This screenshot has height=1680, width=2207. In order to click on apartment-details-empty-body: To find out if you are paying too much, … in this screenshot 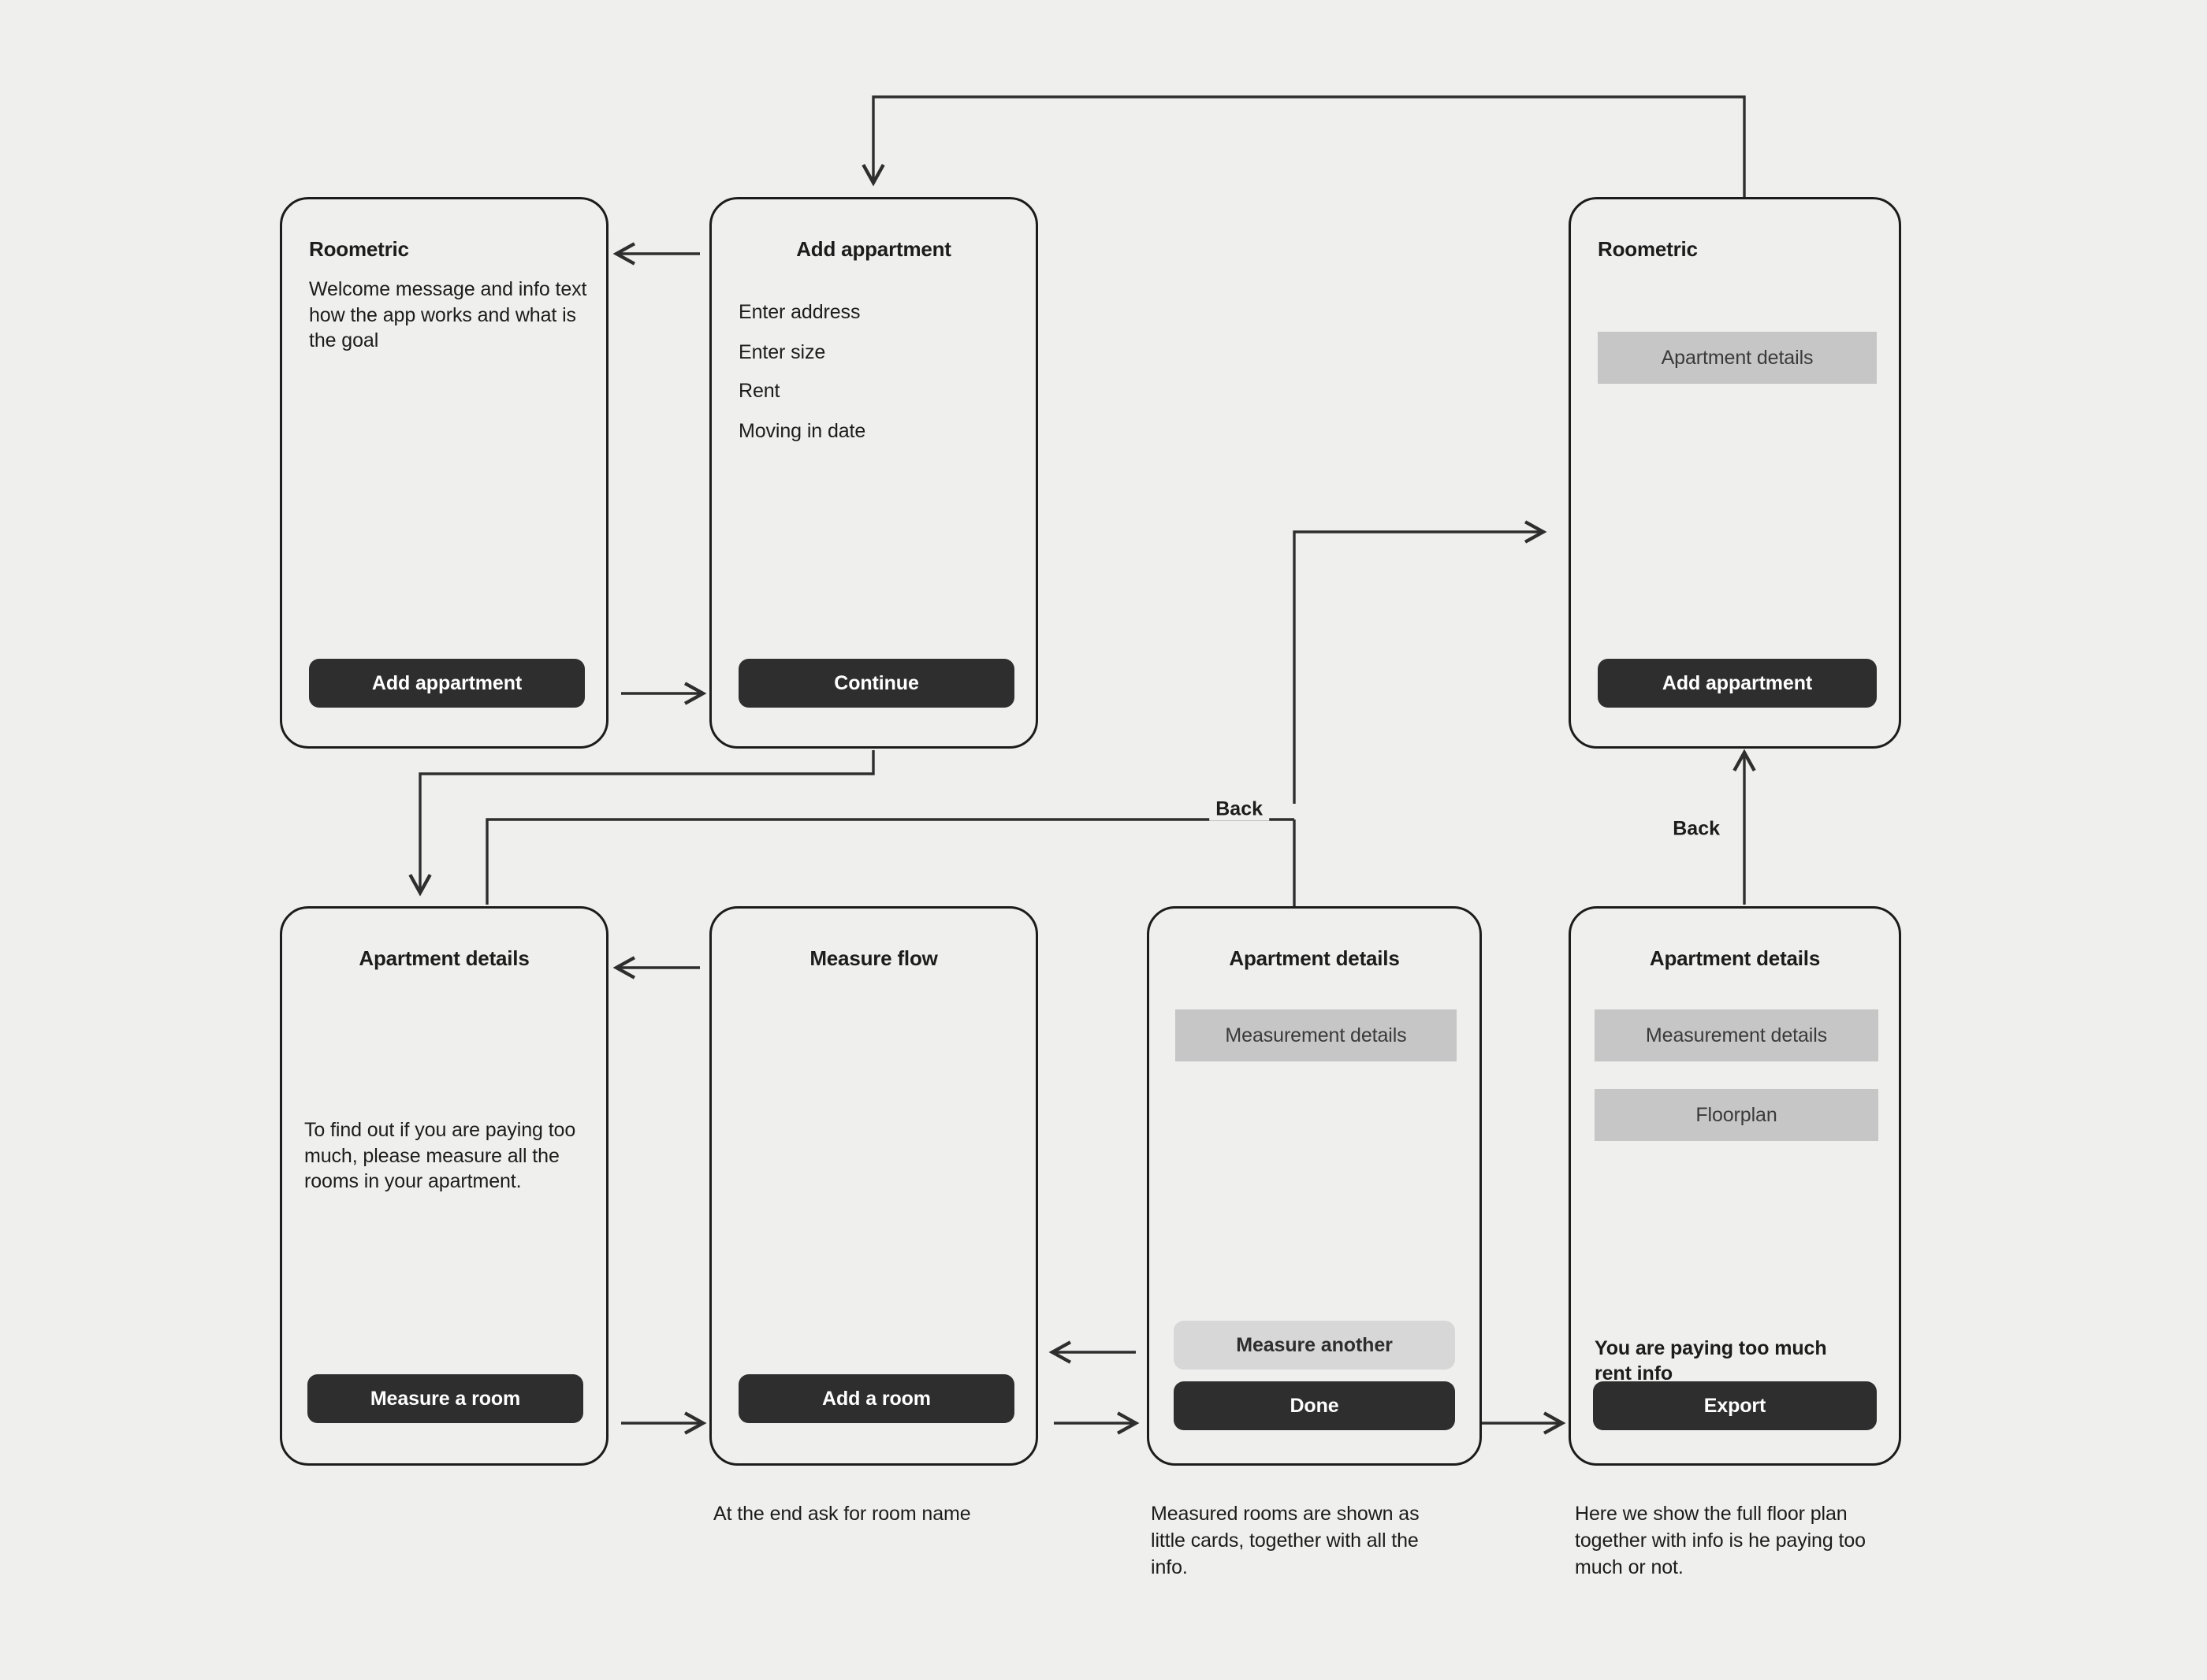, I will do `click(440, 1155)`.